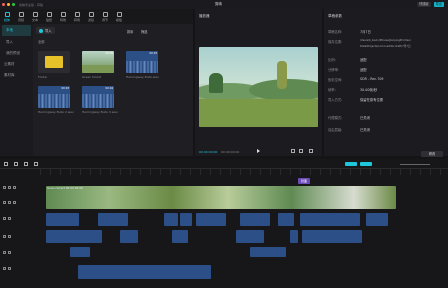 The height and width of the screenshot is (288, 448). I want to click on folder-icon, so click(54, 62).